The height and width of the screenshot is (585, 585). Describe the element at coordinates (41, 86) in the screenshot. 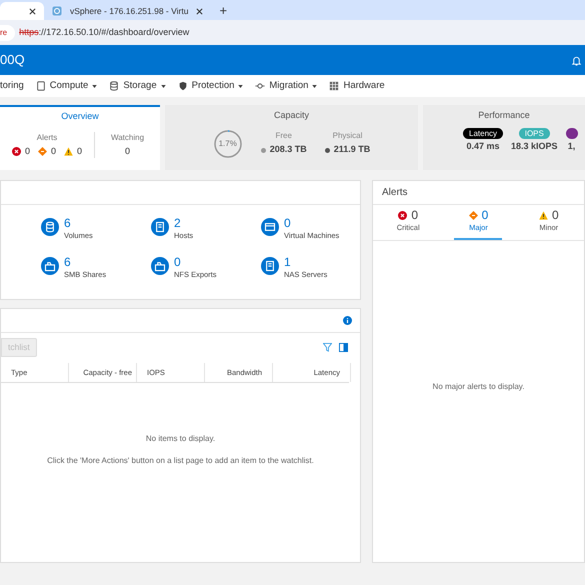

I see `page-icon` at that location.